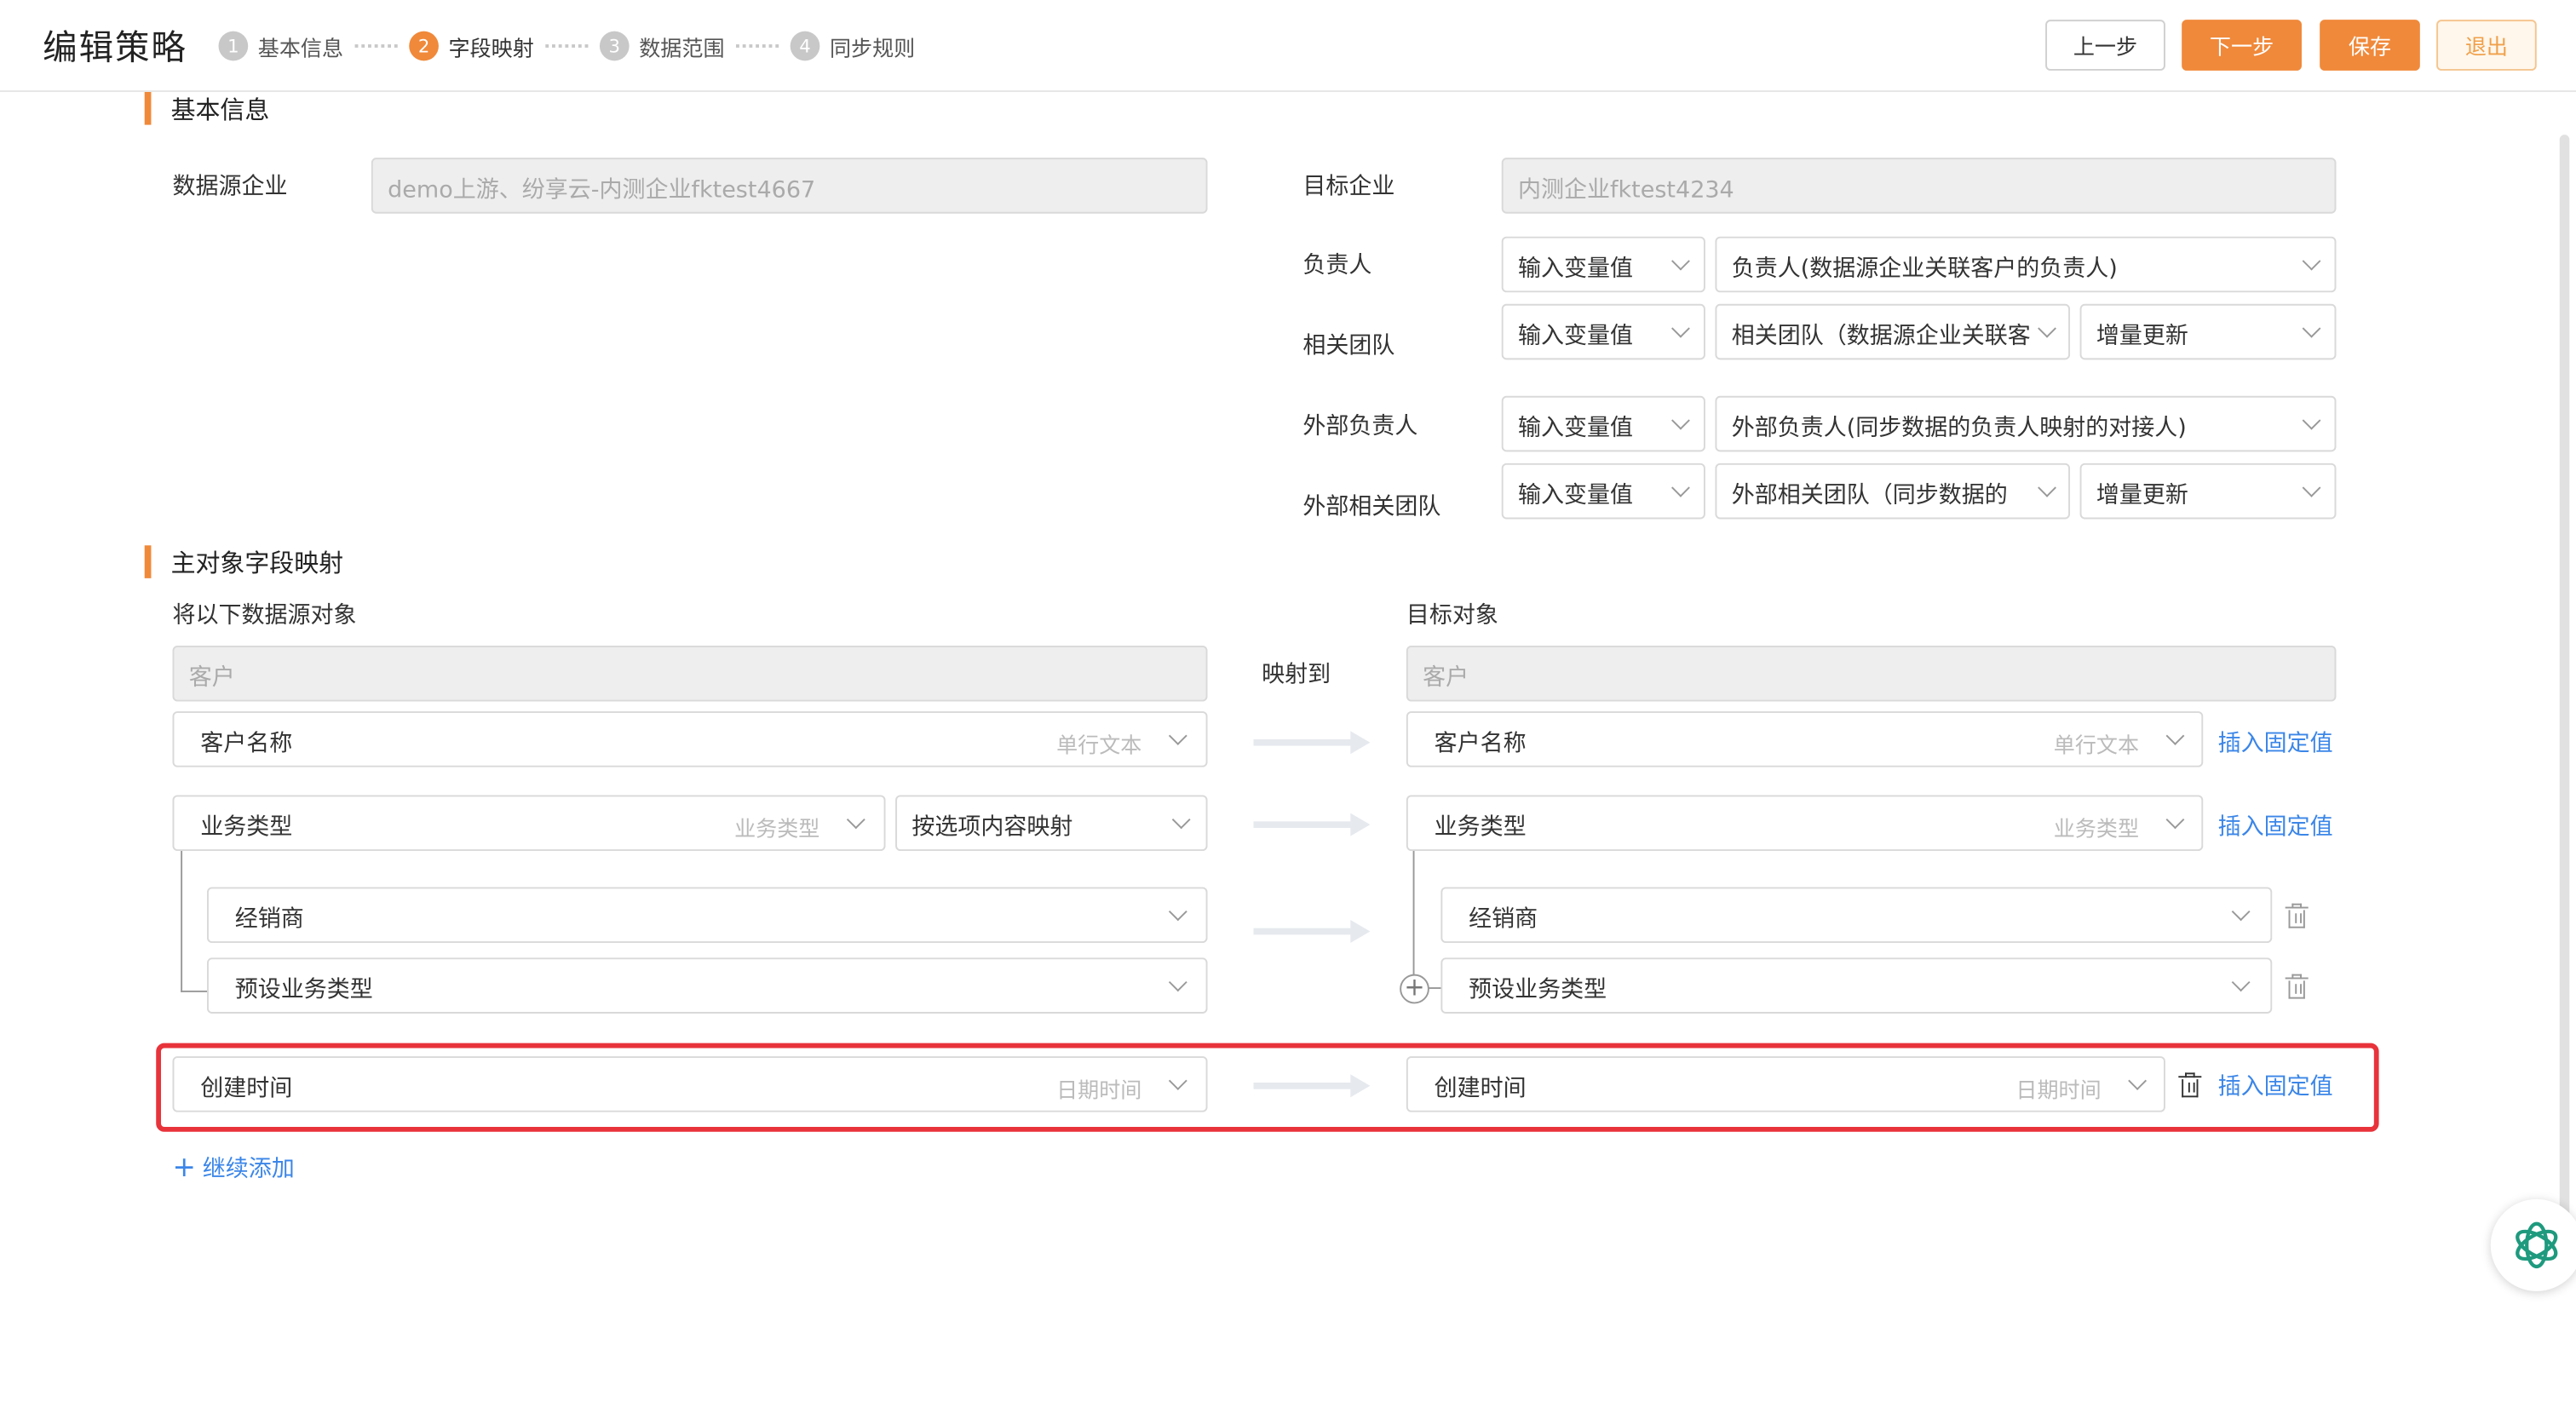 This screenshot has width=2576, height=1402. I want to click on source-option-value: 经销商, so click(269, 920).